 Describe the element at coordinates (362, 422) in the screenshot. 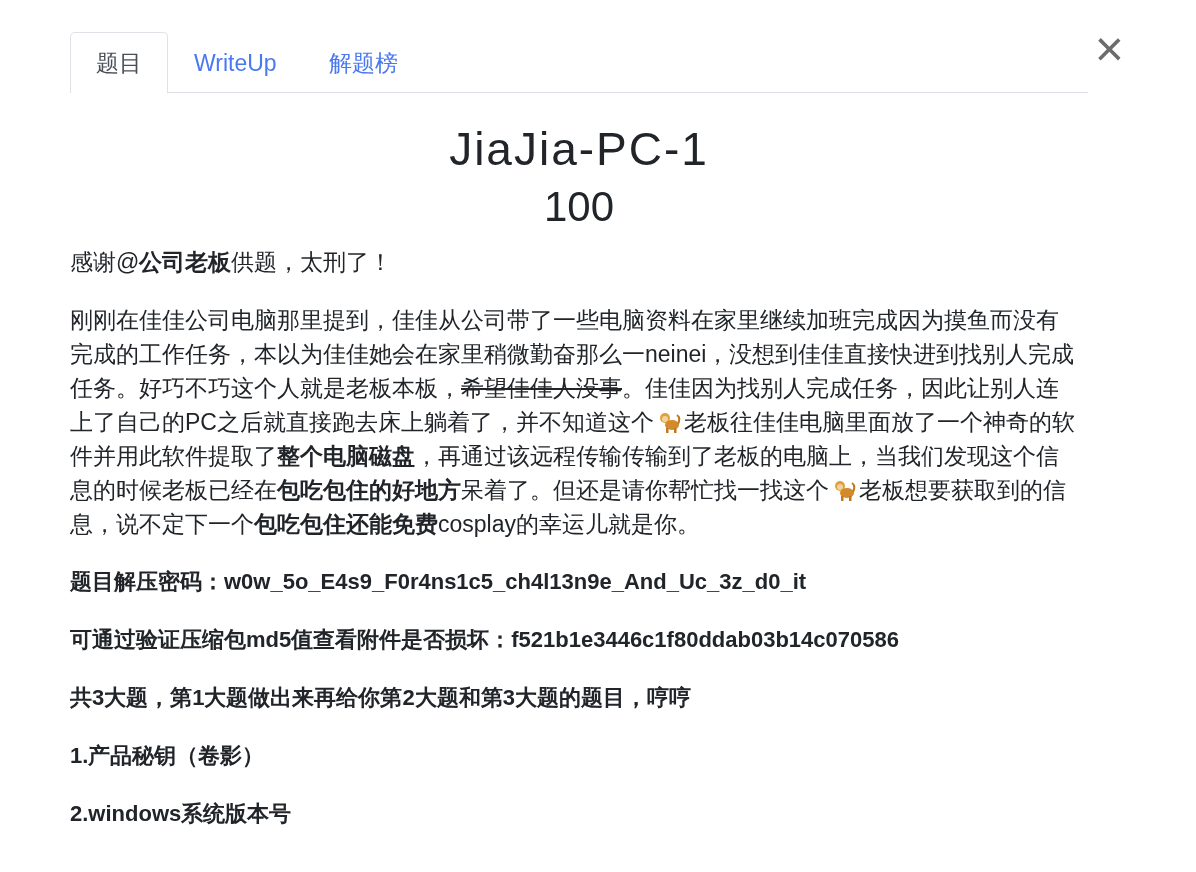

I see `paragraph-text: 上了自己的PC之后就直接跑去床上躺着了，并不知道这个` at that location.